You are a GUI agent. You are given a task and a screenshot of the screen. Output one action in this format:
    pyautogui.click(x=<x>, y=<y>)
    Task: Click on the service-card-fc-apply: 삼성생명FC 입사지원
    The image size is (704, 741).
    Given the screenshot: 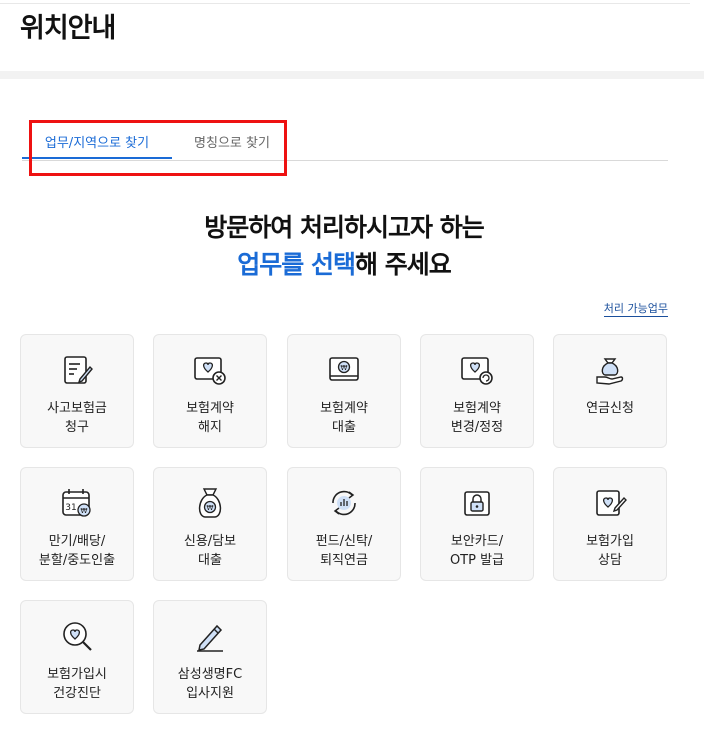 What is the action you would take?
    pyautogui.click(x=210, y=657)
    